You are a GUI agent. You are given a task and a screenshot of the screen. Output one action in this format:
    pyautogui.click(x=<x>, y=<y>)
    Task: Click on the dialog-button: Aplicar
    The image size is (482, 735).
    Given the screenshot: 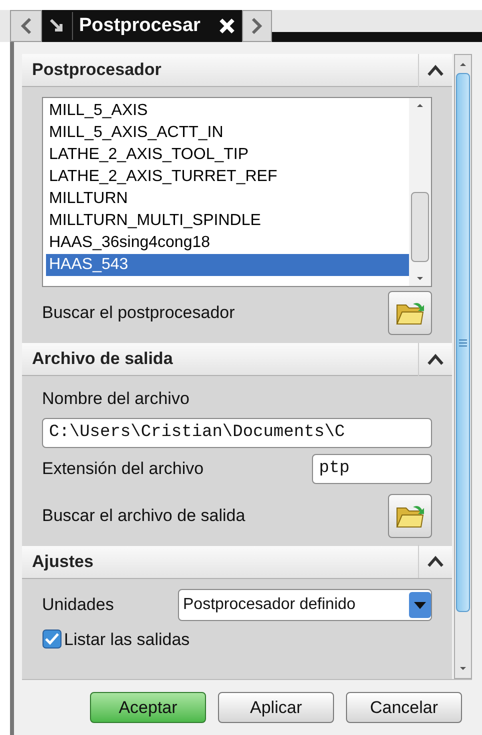 What is the action you would take?
    pyautogui.click(x=276, y=707)
    